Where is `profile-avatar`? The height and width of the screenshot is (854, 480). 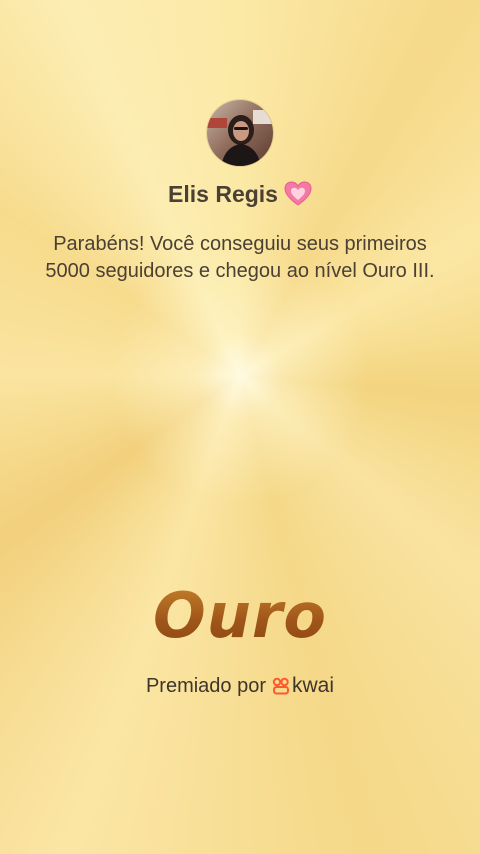
profile-avatar is located at coordinates (240, 133).